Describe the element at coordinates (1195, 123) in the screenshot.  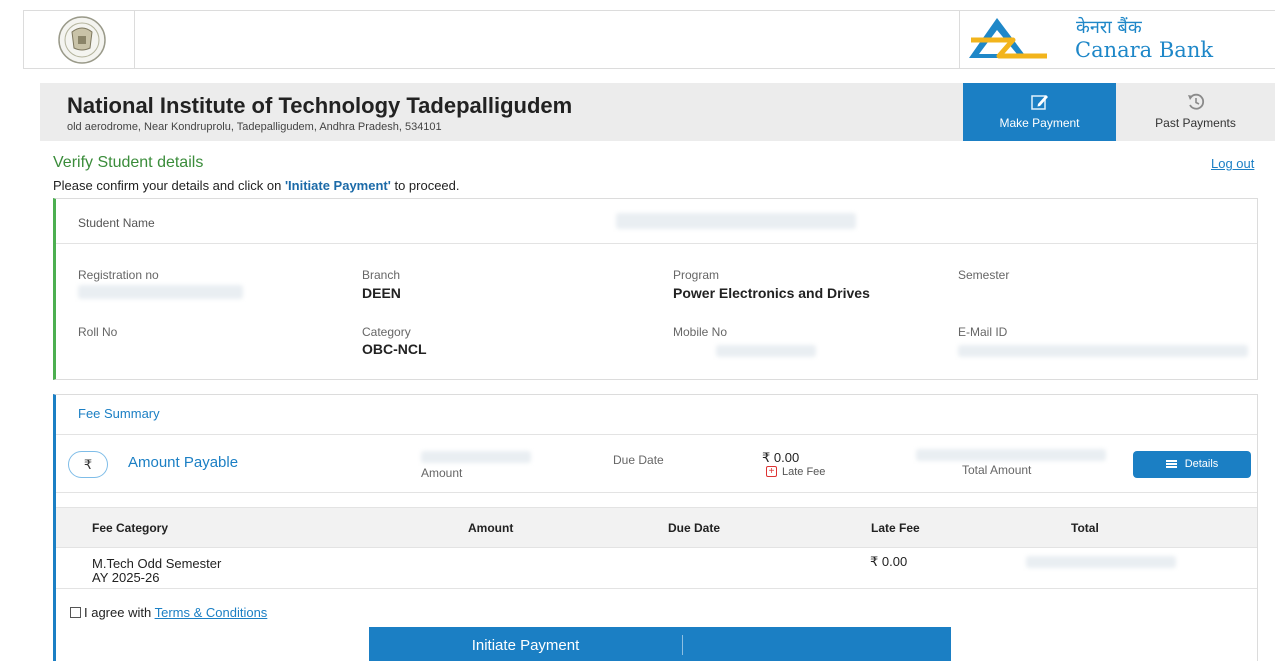
I see `past-payments-label: Past Payments` at that location.